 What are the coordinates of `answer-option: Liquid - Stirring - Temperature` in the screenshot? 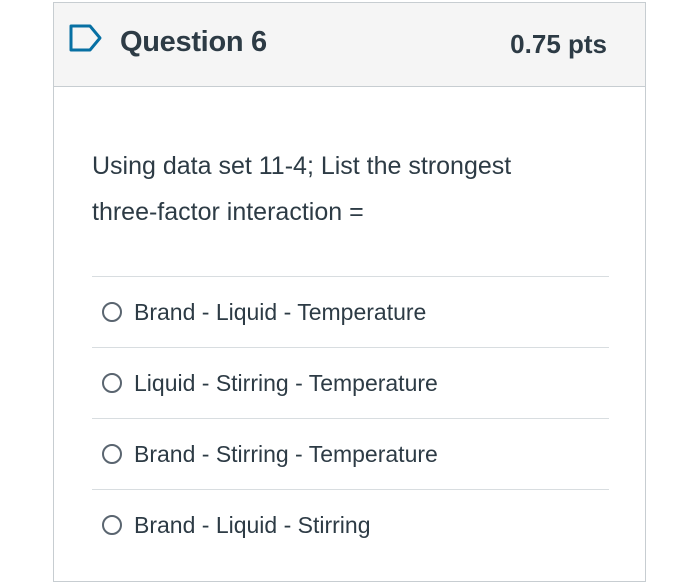 It's located at (350, 382).